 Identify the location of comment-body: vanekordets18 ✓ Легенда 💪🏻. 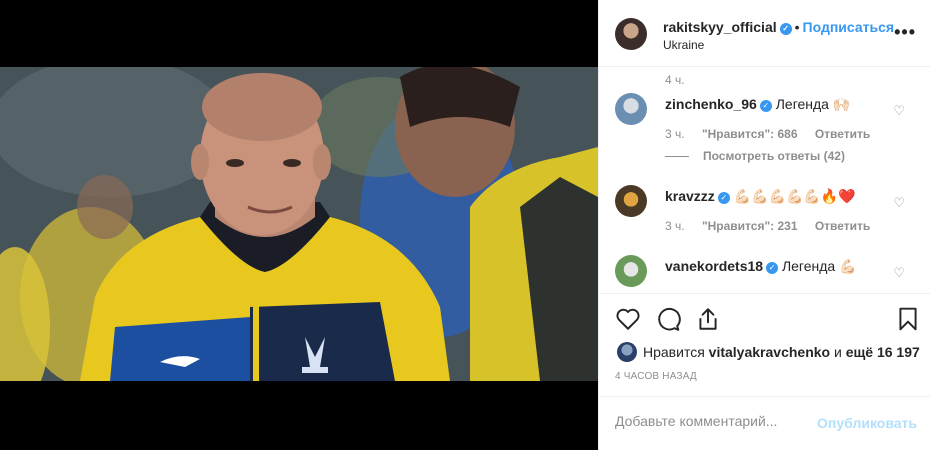
(761, 266).